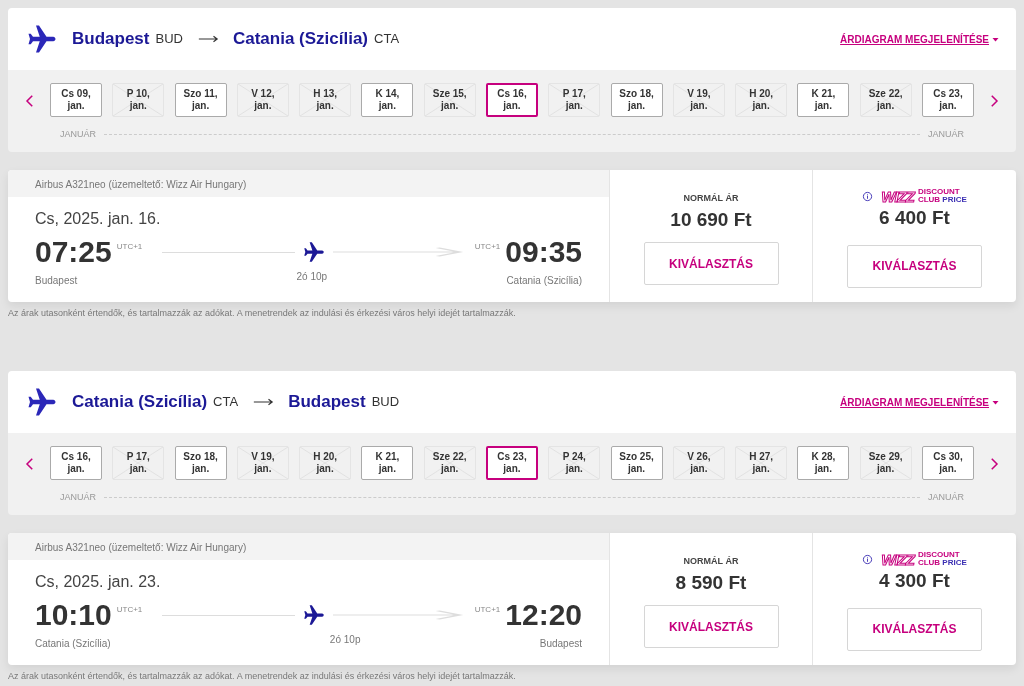 The image size is (1024, 686). What do you see at coordinates (698, 463) in the screenshot?
I see `date-button: V 26, jan.` at bounding box center [698, 463].